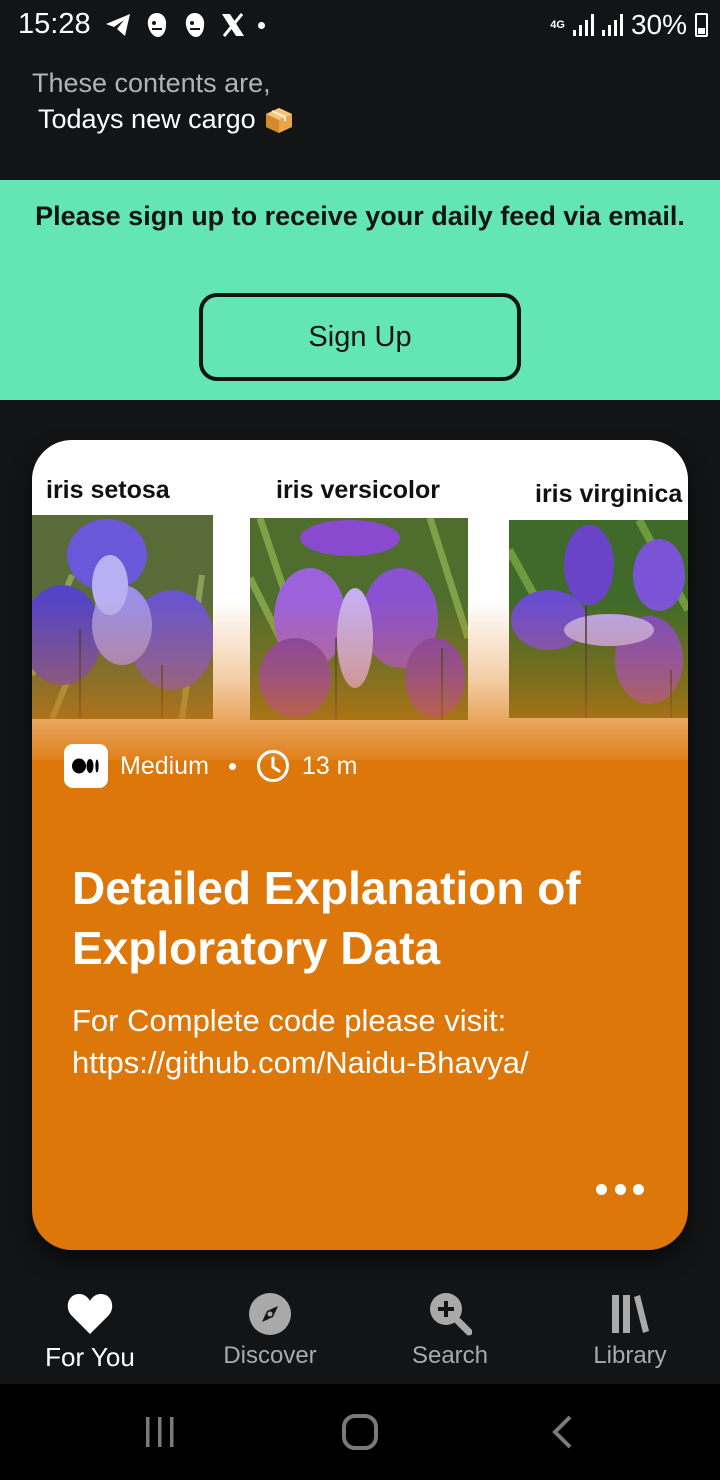 The width and height of the screenshot is (720, 1480). What do you see at coordinates (620, 1189) in the screenshot?
I see `more-options-button` at bounding box center [620, 1189].